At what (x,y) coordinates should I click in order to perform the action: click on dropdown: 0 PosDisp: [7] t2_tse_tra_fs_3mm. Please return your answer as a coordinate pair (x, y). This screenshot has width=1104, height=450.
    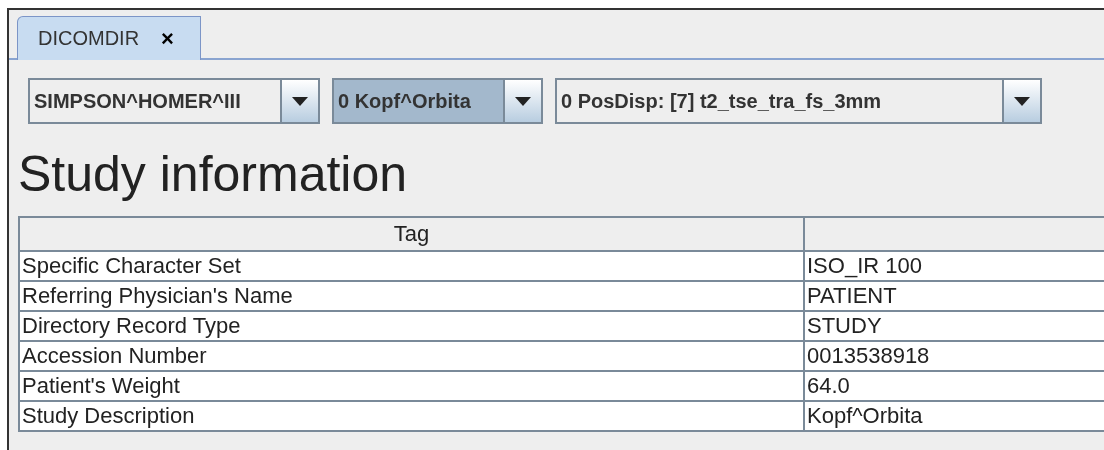
    Looking at the image, I should click on (798, 101).